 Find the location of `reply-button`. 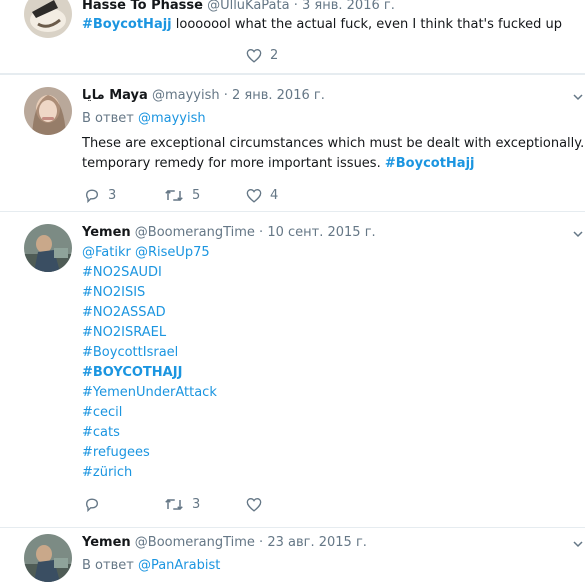

reply-button is located at coordinates (92, 504).